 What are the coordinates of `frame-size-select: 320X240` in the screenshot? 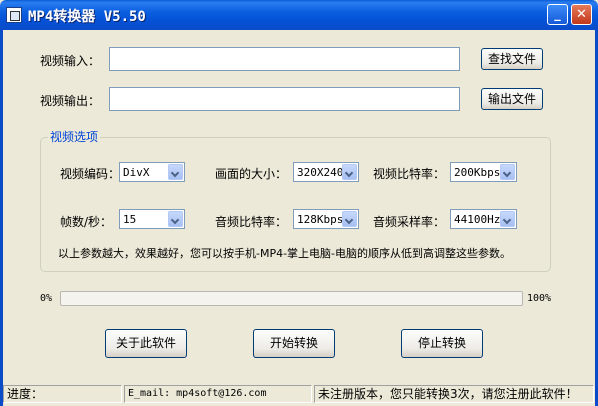 It's located at (326, 172).